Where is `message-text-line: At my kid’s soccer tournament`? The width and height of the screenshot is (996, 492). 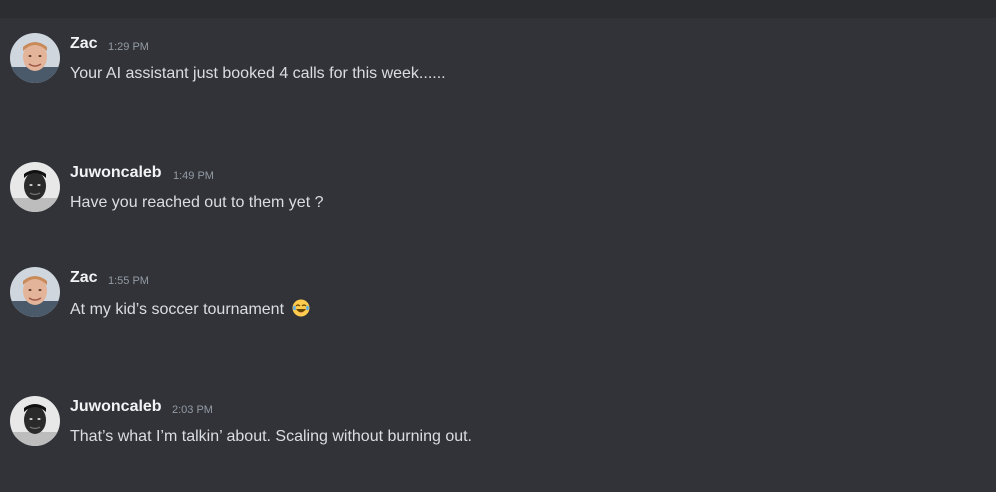 message-text-line: At my kid’s soccer tournament is located at coordinates (190, 309).